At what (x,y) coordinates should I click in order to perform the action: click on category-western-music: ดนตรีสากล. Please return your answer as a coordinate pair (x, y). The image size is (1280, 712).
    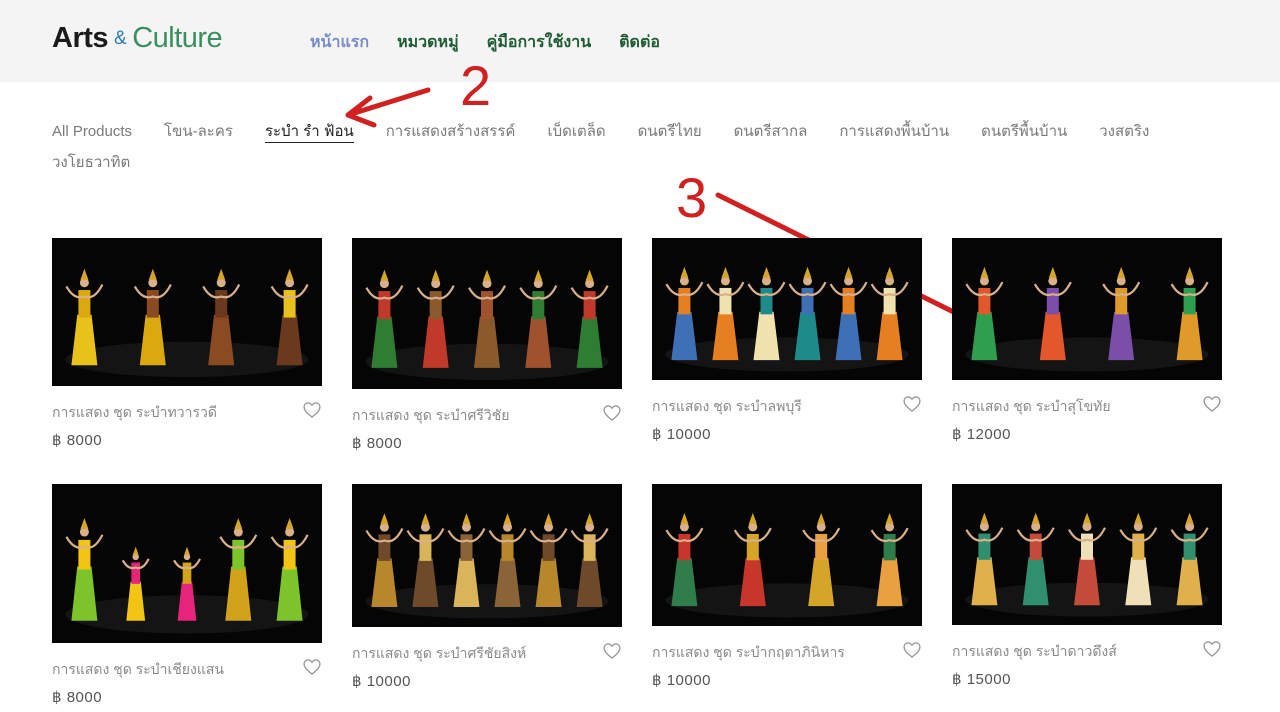
    Looking at the image, I should click on (771, 132).